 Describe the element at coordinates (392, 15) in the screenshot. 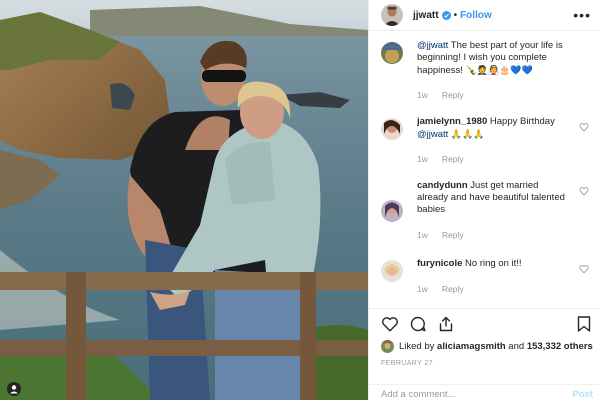

I see `author-avatar` at that location.